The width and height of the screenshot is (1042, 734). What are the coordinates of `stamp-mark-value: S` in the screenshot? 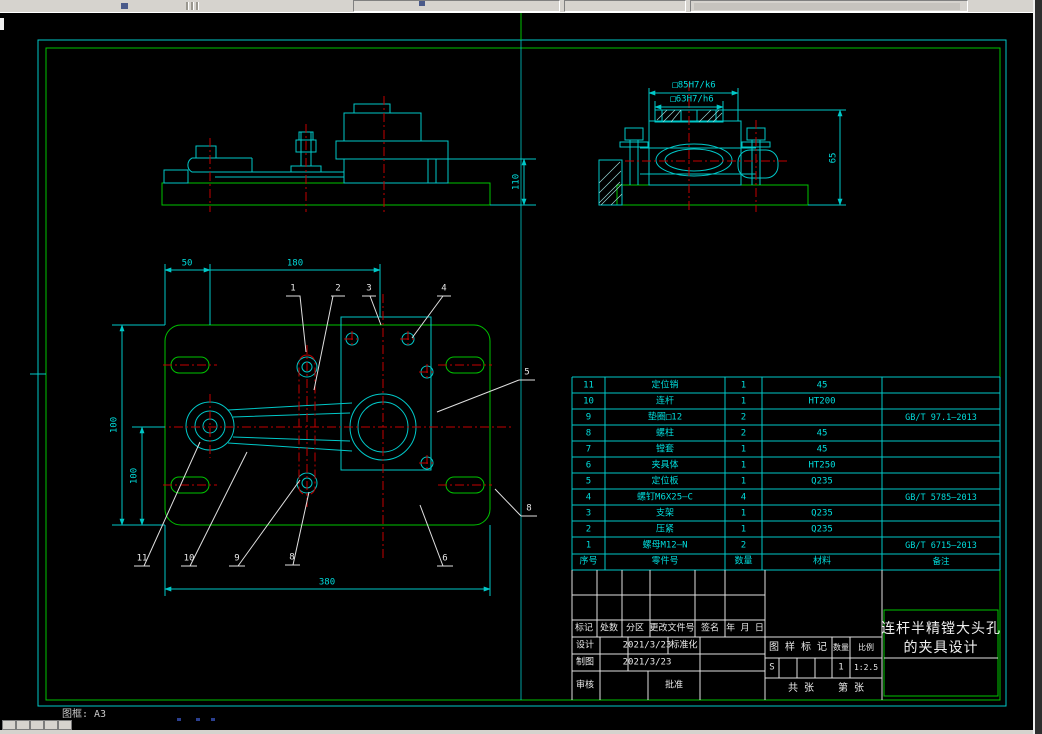 It's located at (772, 667).